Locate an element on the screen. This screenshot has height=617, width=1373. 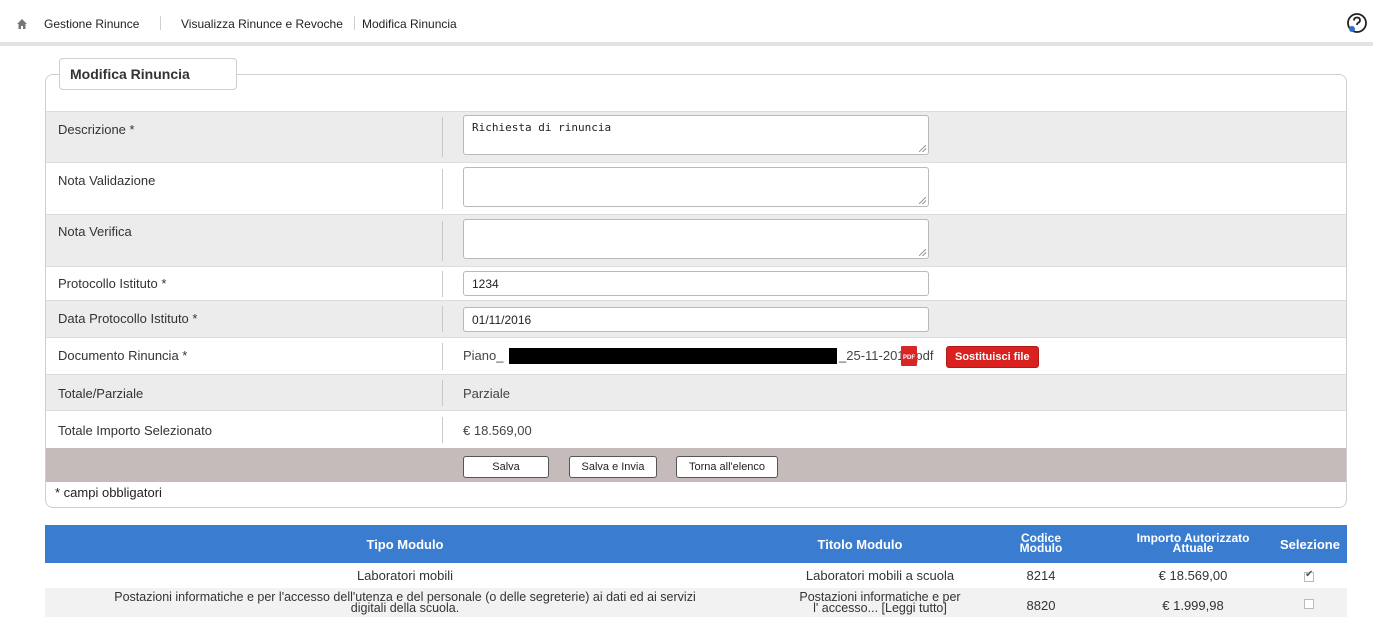
row-descrizione: Descrizione * Richiesta di rinuncia is located at coordinates (696, 136).